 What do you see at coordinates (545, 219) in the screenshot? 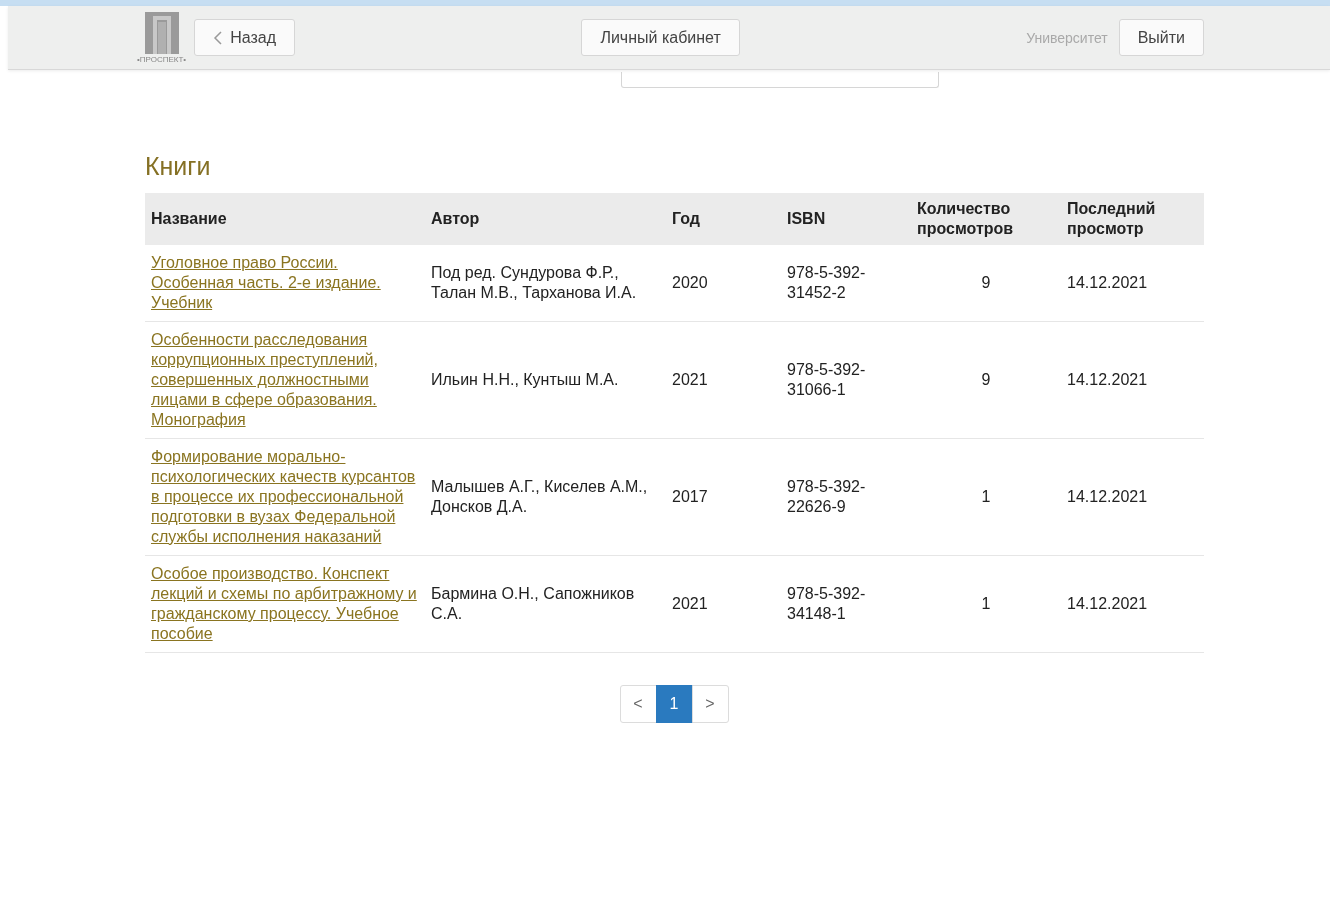
I see `column-header: Автор` at bounding box center [545, 219].